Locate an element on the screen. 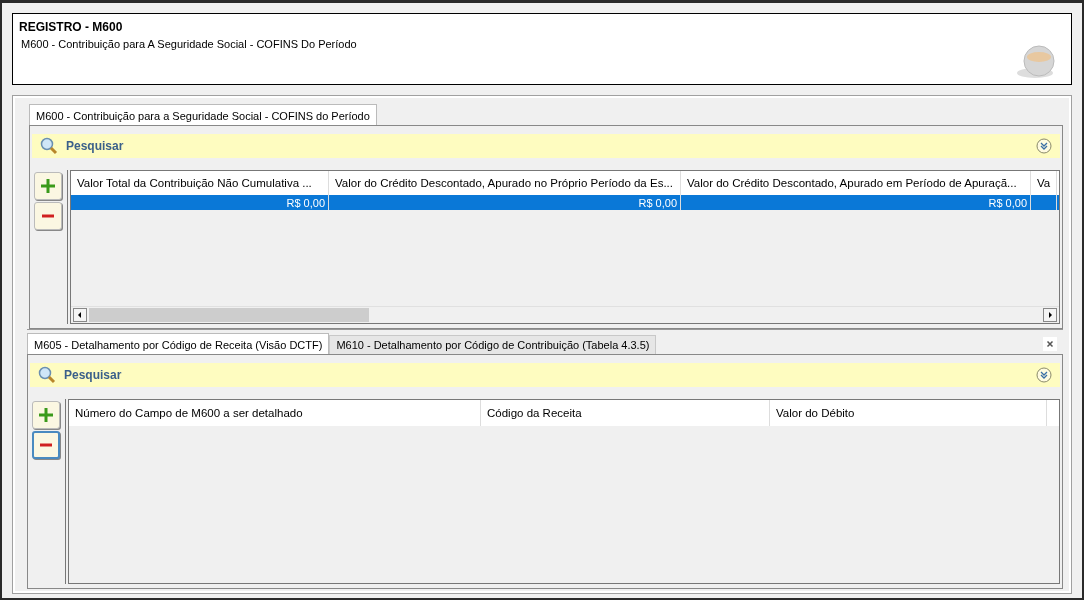 The width and height of the screenshot is (1084, 600). column-header: Código da Receita is located at coordinates (625, 413).